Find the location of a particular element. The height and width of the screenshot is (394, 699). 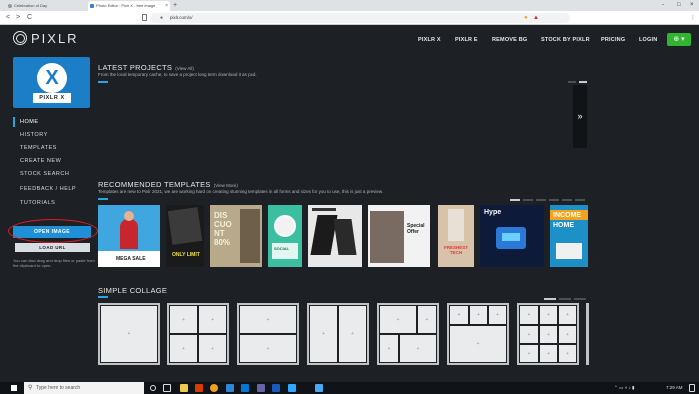

section-heading: RECOMMENDED TEMPLATES is located at coordinates (154, 184).